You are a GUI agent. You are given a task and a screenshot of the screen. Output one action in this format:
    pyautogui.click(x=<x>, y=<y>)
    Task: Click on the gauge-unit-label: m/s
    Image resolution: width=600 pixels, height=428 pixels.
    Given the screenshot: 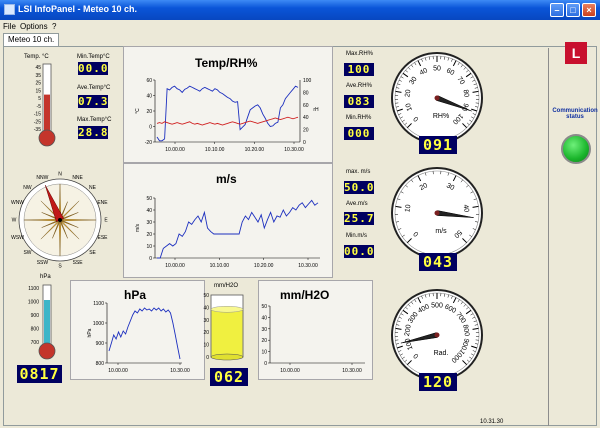 What is the action you would take?
    pyautogui.click(x=441, y=231)
    